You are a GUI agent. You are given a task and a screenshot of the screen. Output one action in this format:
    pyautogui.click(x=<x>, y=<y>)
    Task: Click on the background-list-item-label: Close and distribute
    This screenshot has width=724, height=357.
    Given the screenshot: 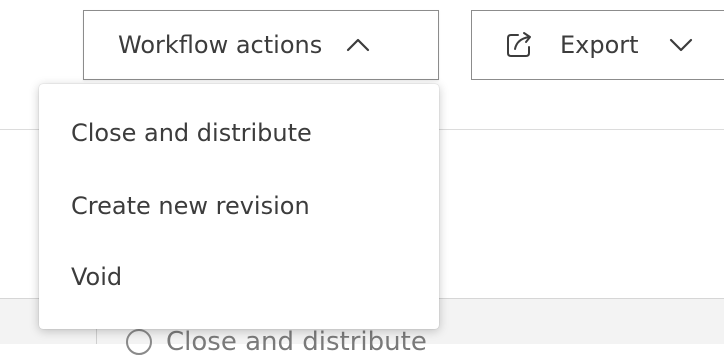 What is the action you would take?
    pyautogui.click(x=296, y=342)
    